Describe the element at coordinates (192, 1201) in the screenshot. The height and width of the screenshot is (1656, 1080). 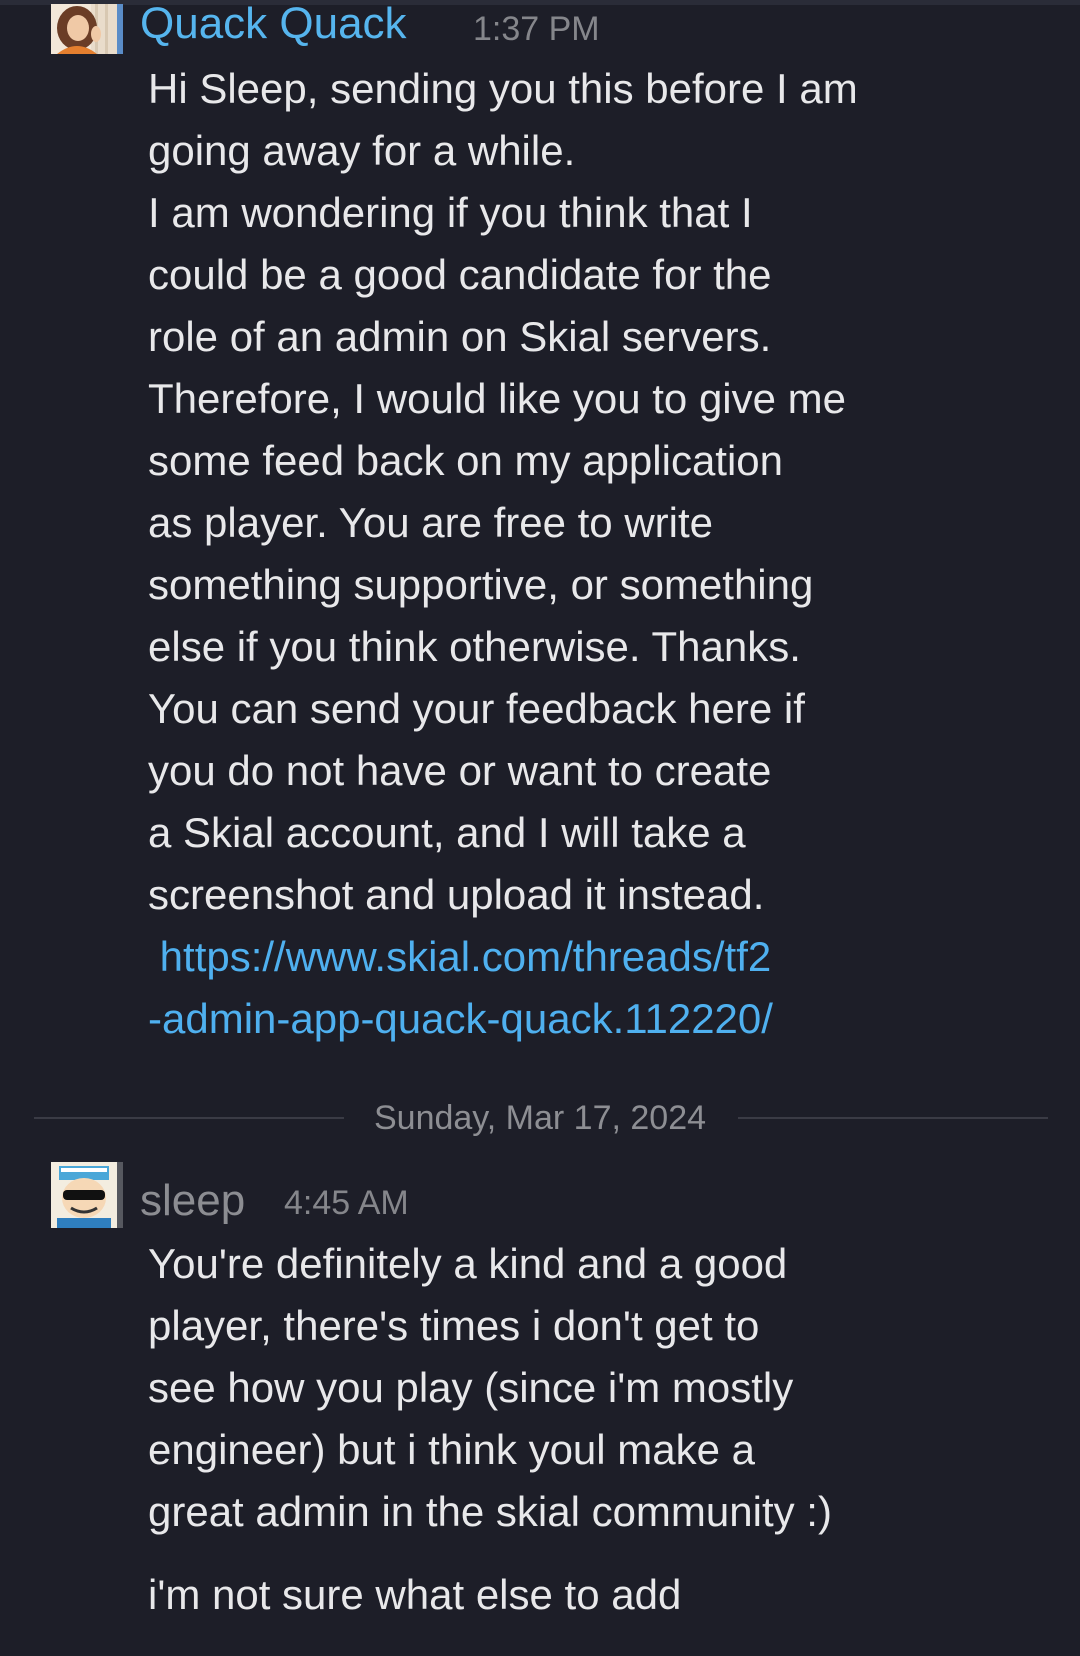
I see `author-name: sleep` at that location.